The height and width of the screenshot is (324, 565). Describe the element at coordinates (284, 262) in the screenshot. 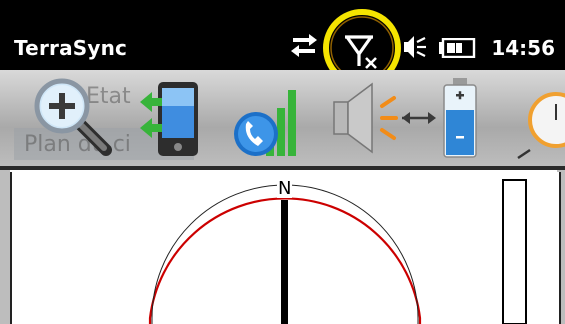

I see `north-needle` at that location.